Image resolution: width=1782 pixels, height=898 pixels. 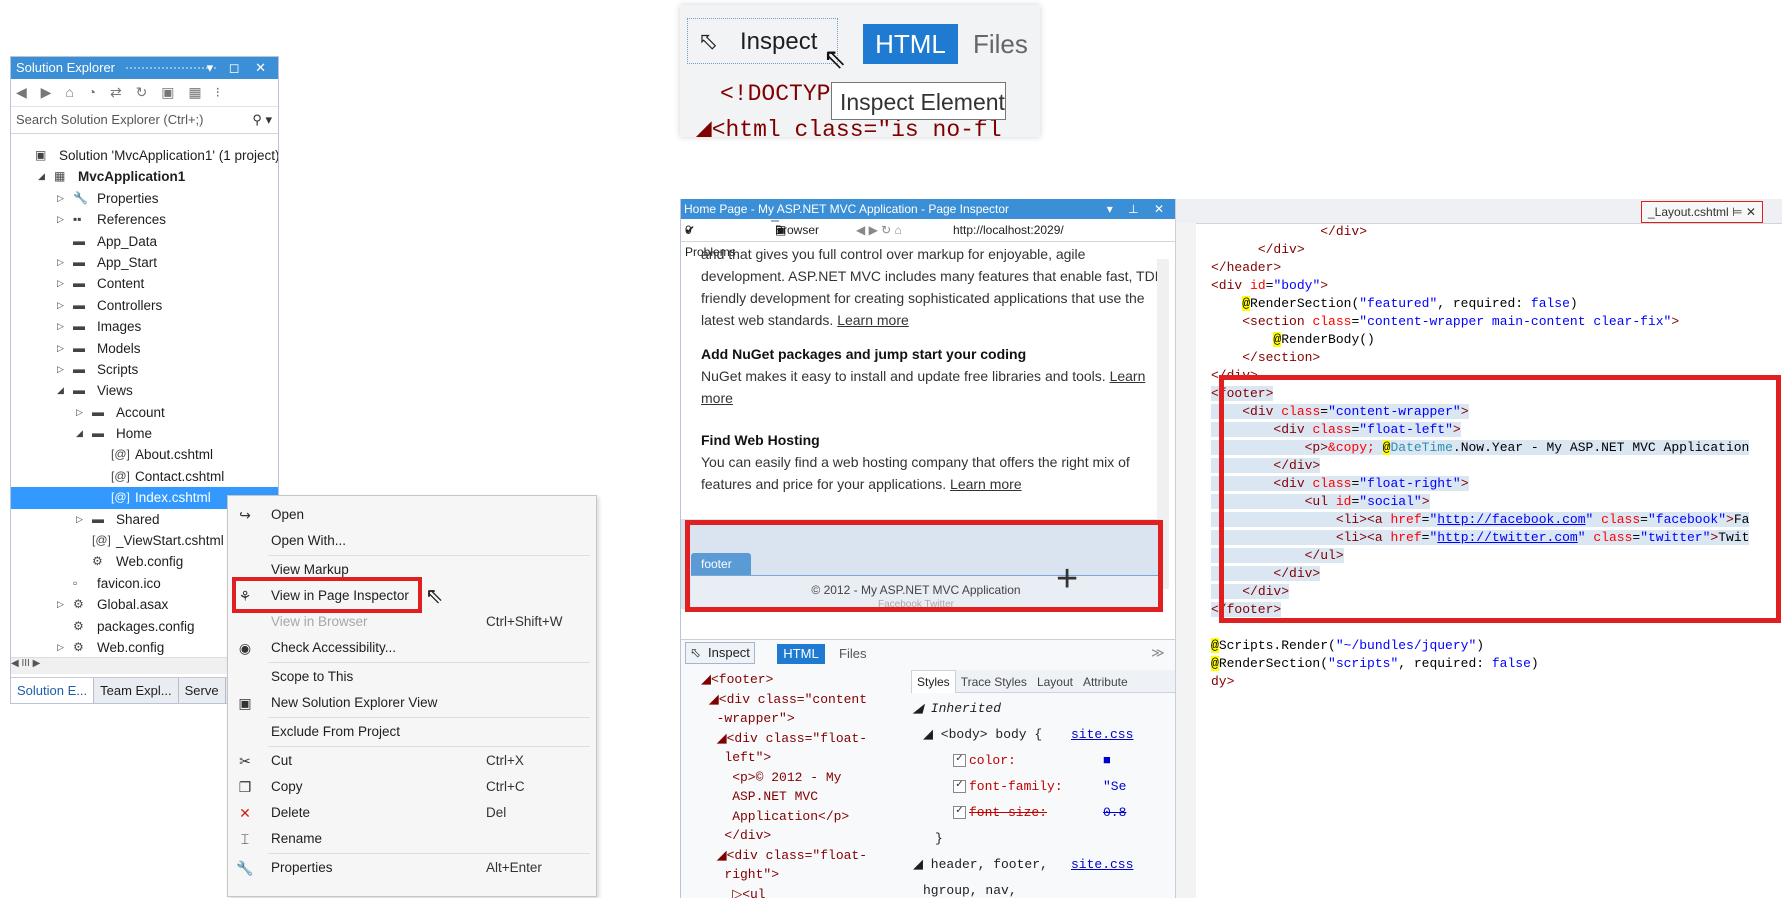 What do you see at coordinates (412, 732) in the screenshot?
I see `menu-item: Exclude From Project` at bounding box center [412, 732].